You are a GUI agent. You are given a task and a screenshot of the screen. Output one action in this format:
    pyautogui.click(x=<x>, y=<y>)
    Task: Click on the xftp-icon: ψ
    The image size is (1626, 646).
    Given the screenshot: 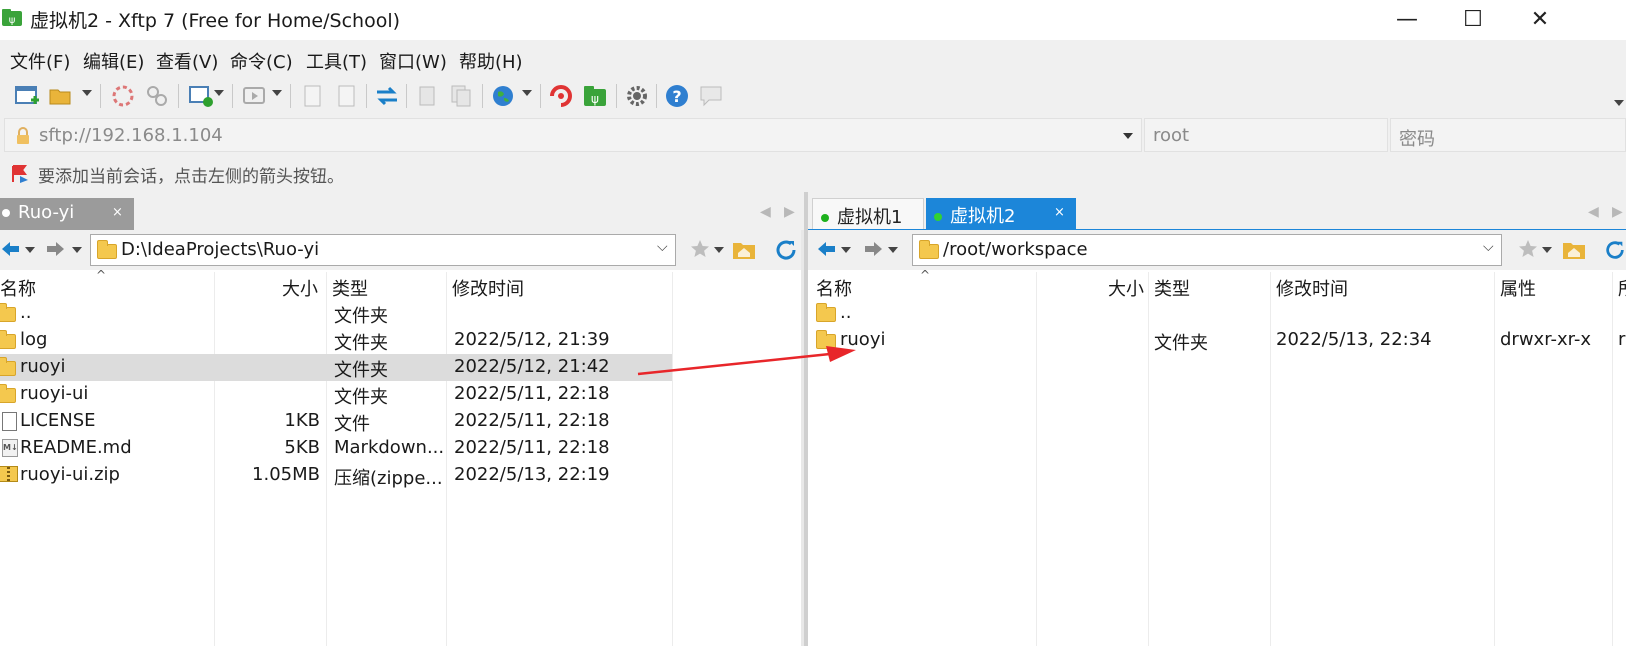 What is the action you would take?
    pyautogui.click(x=595, y=96)
    